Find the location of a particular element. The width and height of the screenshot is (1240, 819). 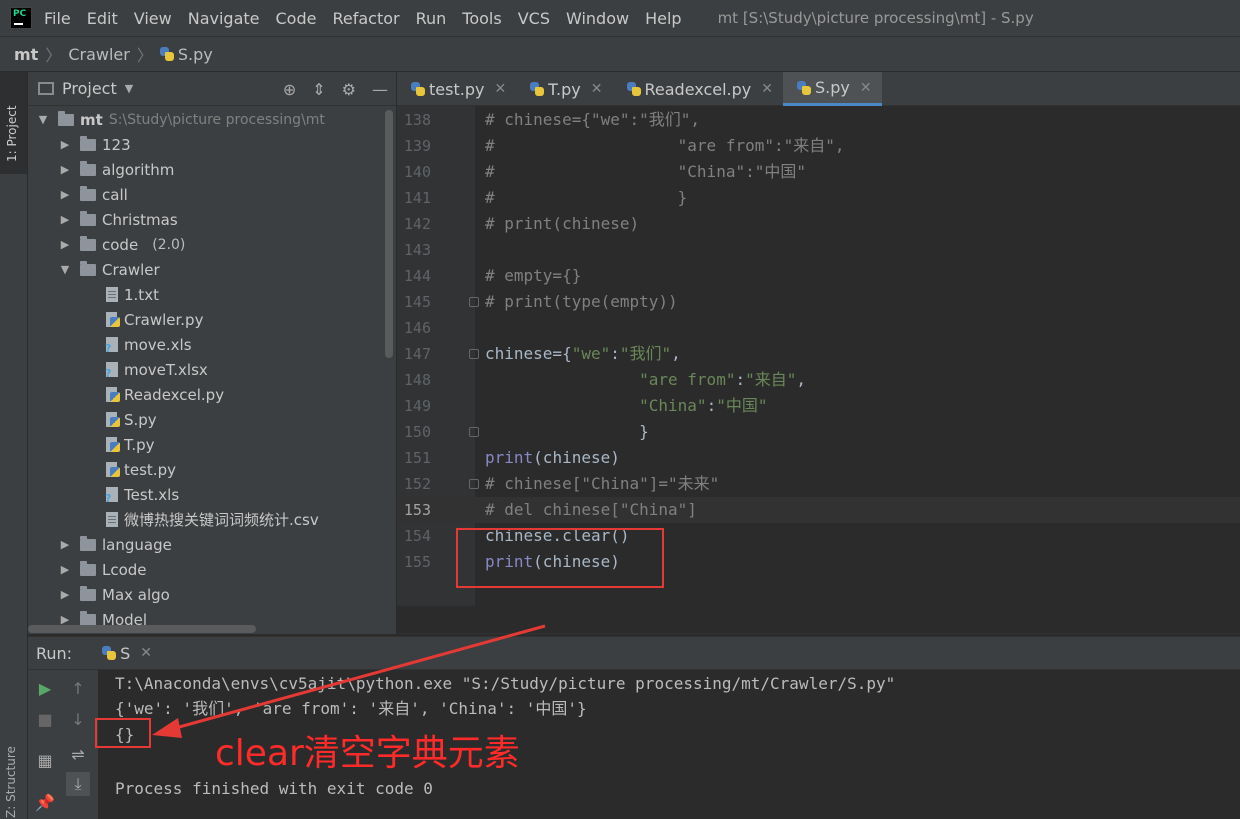

code-line: 146 is located at coordinates (818, 328).